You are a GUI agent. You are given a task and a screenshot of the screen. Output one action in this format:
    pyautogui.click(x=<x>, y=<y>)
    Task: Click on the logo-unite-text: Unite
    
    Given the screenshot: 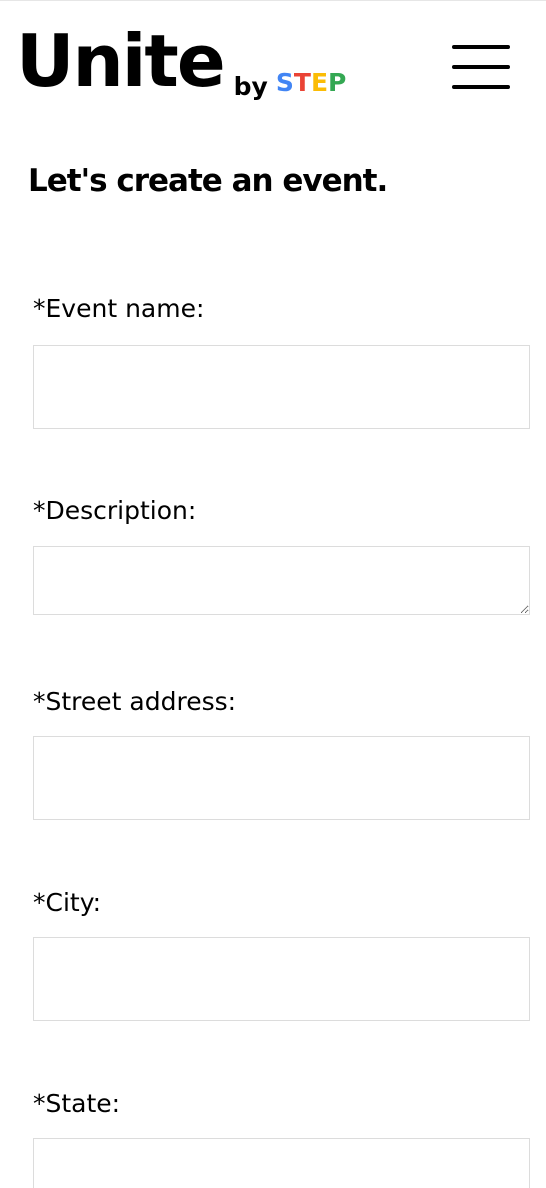 What is the action you would take?
    pyautogui.click(x=121, y=61)
    